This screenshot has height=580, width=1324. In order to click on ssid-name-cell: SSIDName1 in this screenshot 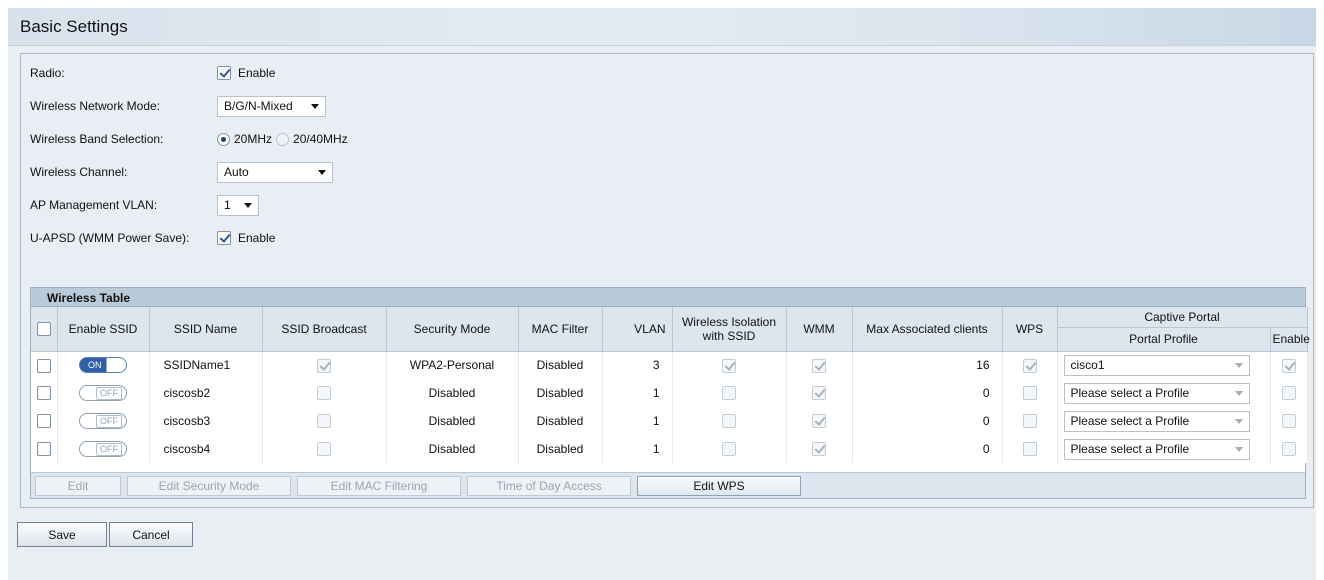, I will do `click(206, 365)`.